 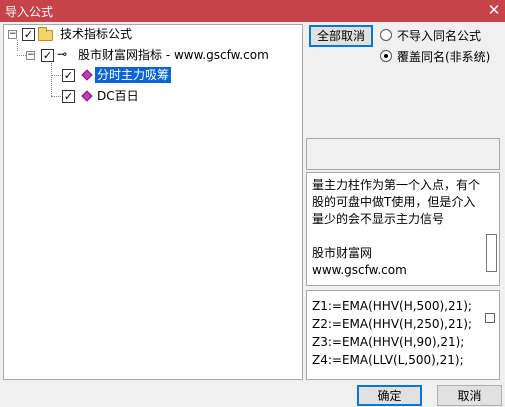 What do you see at coordinates (28, 34) in the screenshot?
I see `checkbox-root: ✓` at bounding box center [28, 34].